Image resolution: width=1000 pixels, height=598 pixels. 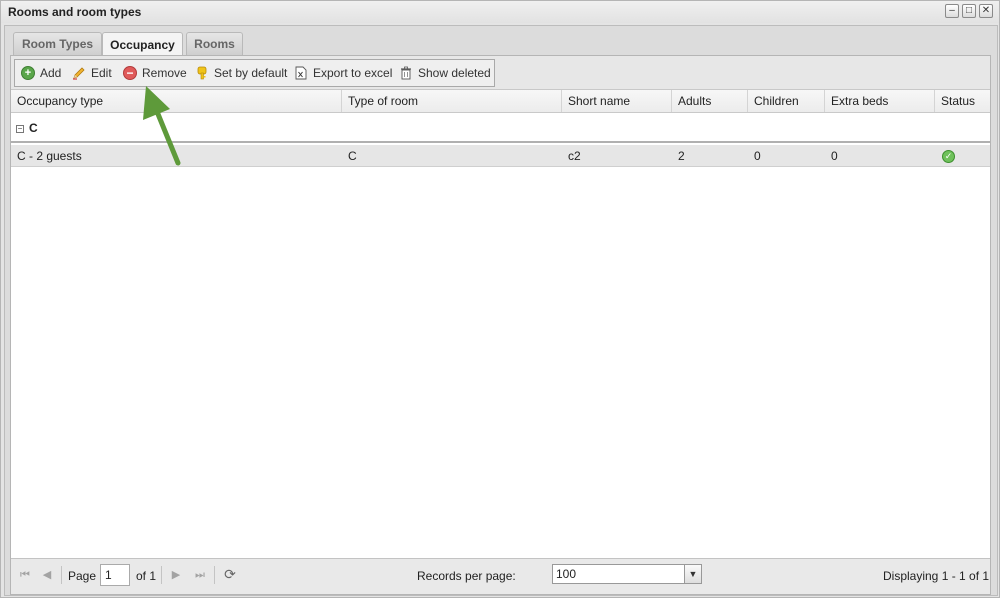 I want to click on group-label: C, so click(x=33, y=128).